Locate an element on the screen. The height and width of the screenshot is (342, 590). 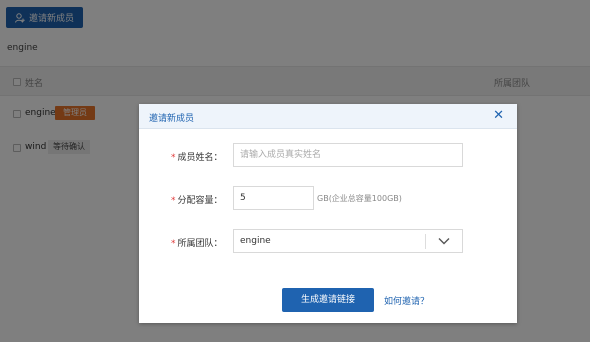
quota-hint: GB(企业总容量100GB) is located at coordinates (359, 198).